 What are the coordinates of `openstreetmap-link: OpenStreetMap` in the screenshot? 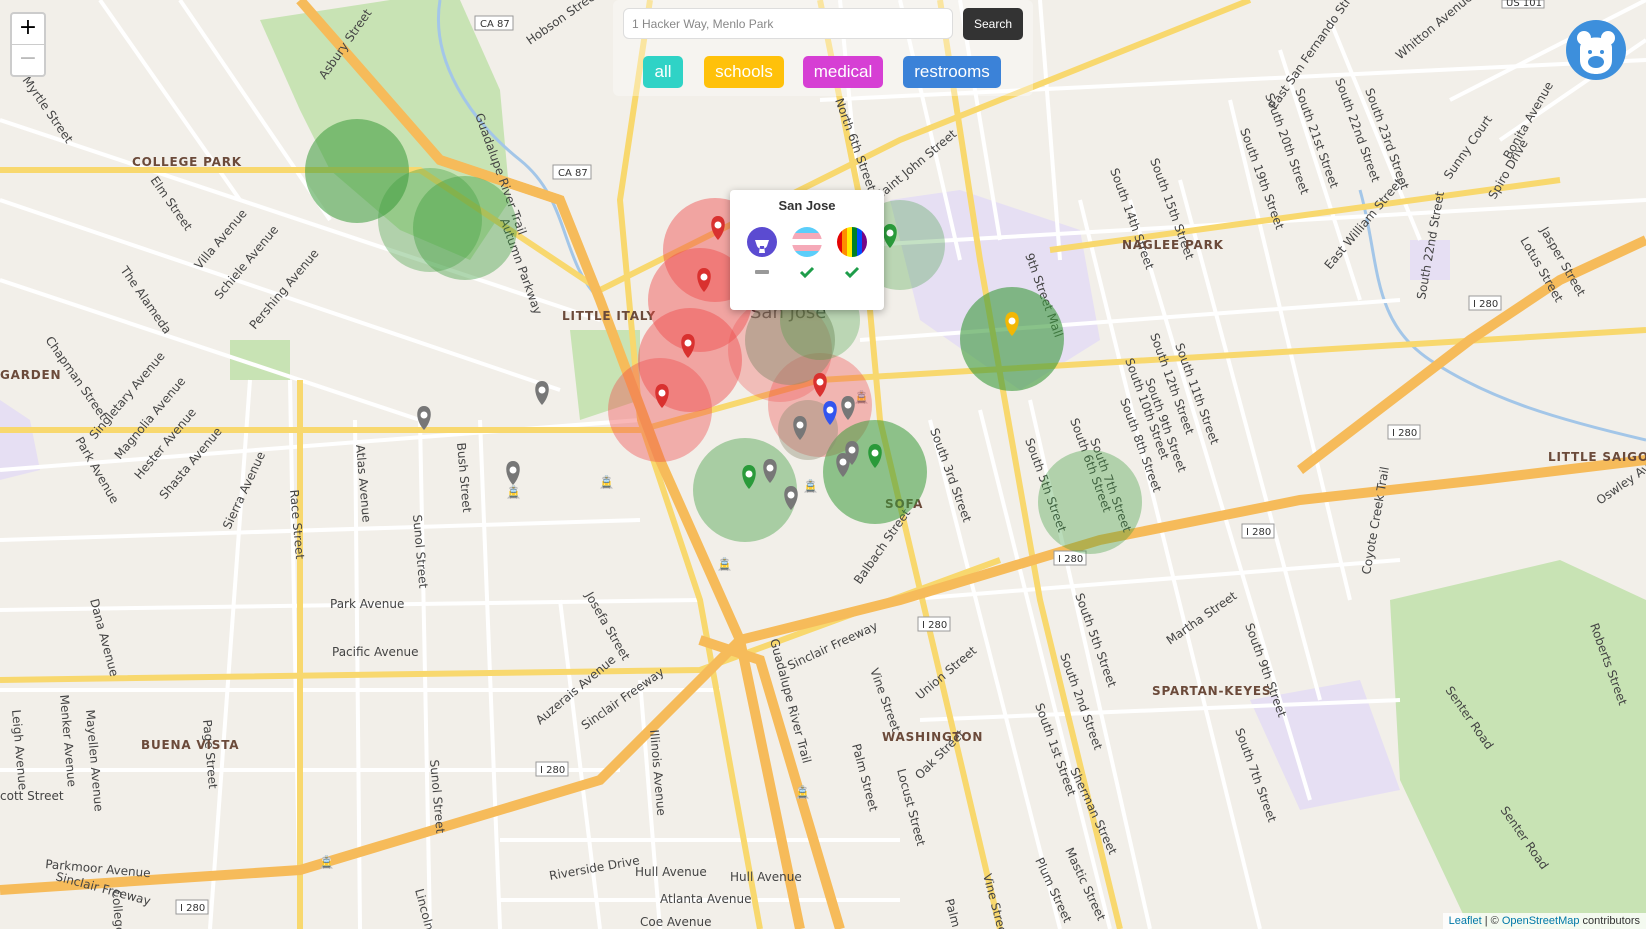 It's located at (1541, 921).